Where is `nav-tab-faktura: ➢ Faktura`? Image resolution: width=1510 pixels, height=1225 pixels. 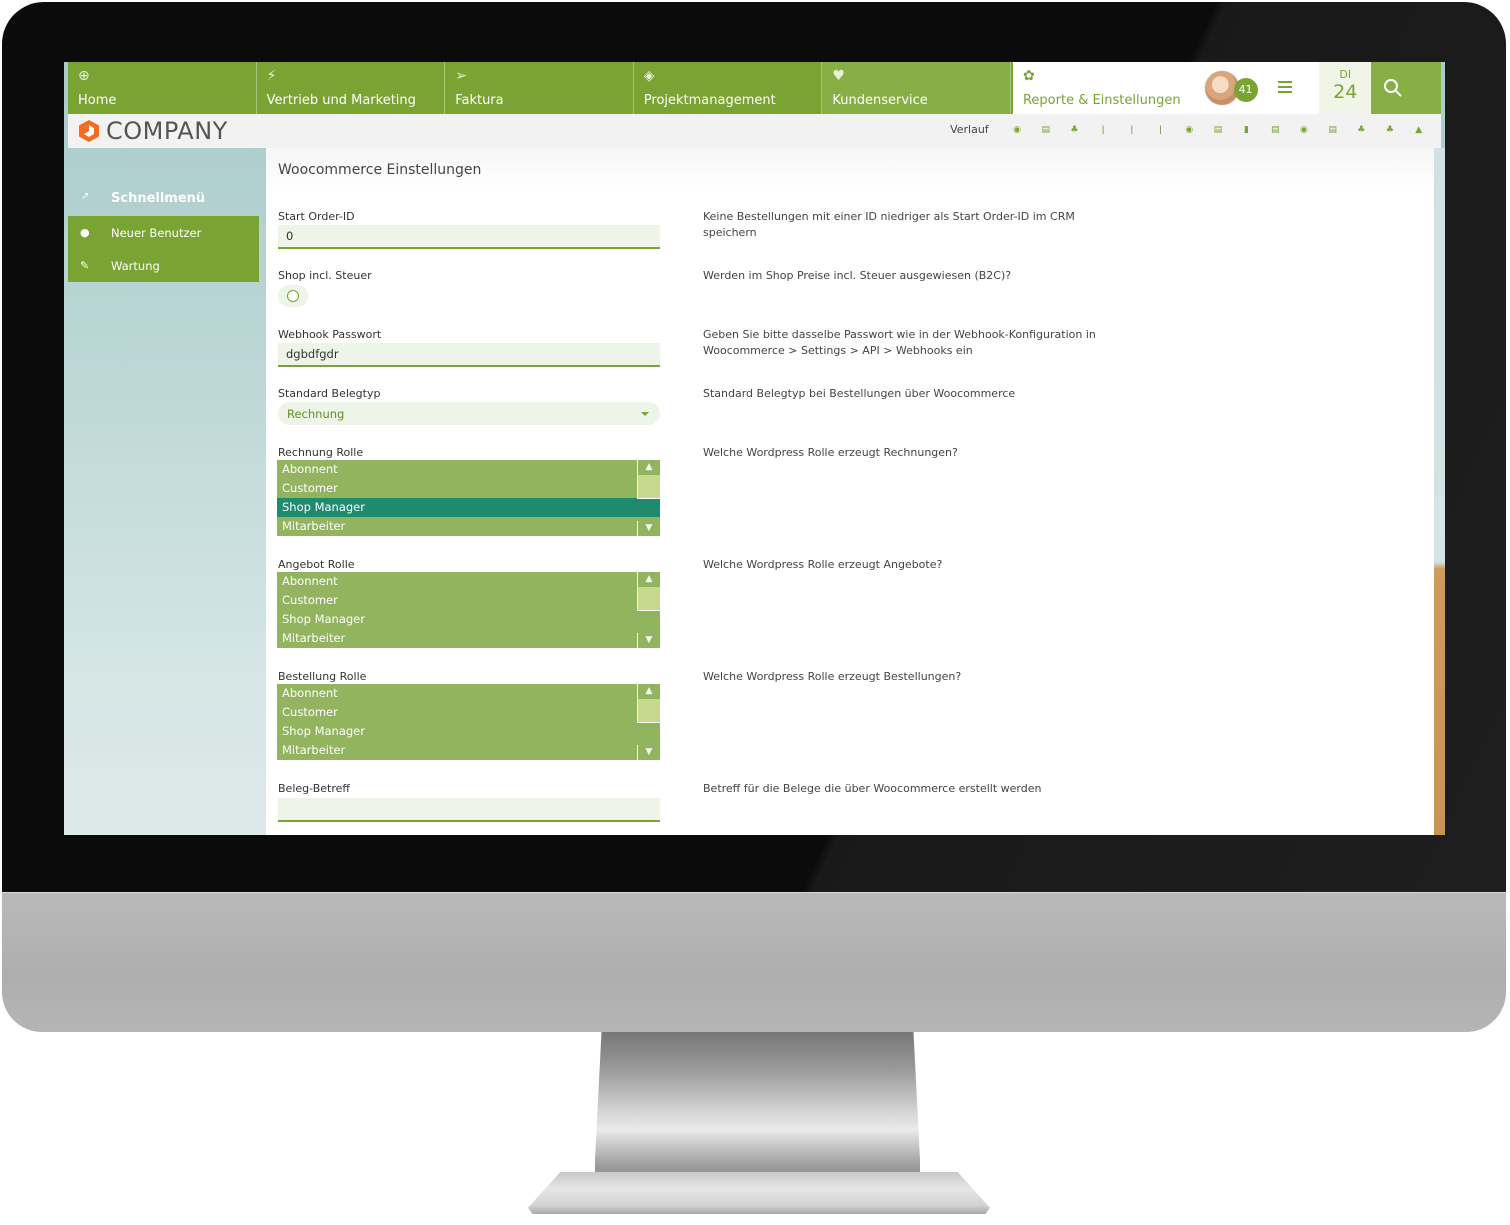 nav-tab-faktura: ➢ Faktura is located at coordinates (539, 88).